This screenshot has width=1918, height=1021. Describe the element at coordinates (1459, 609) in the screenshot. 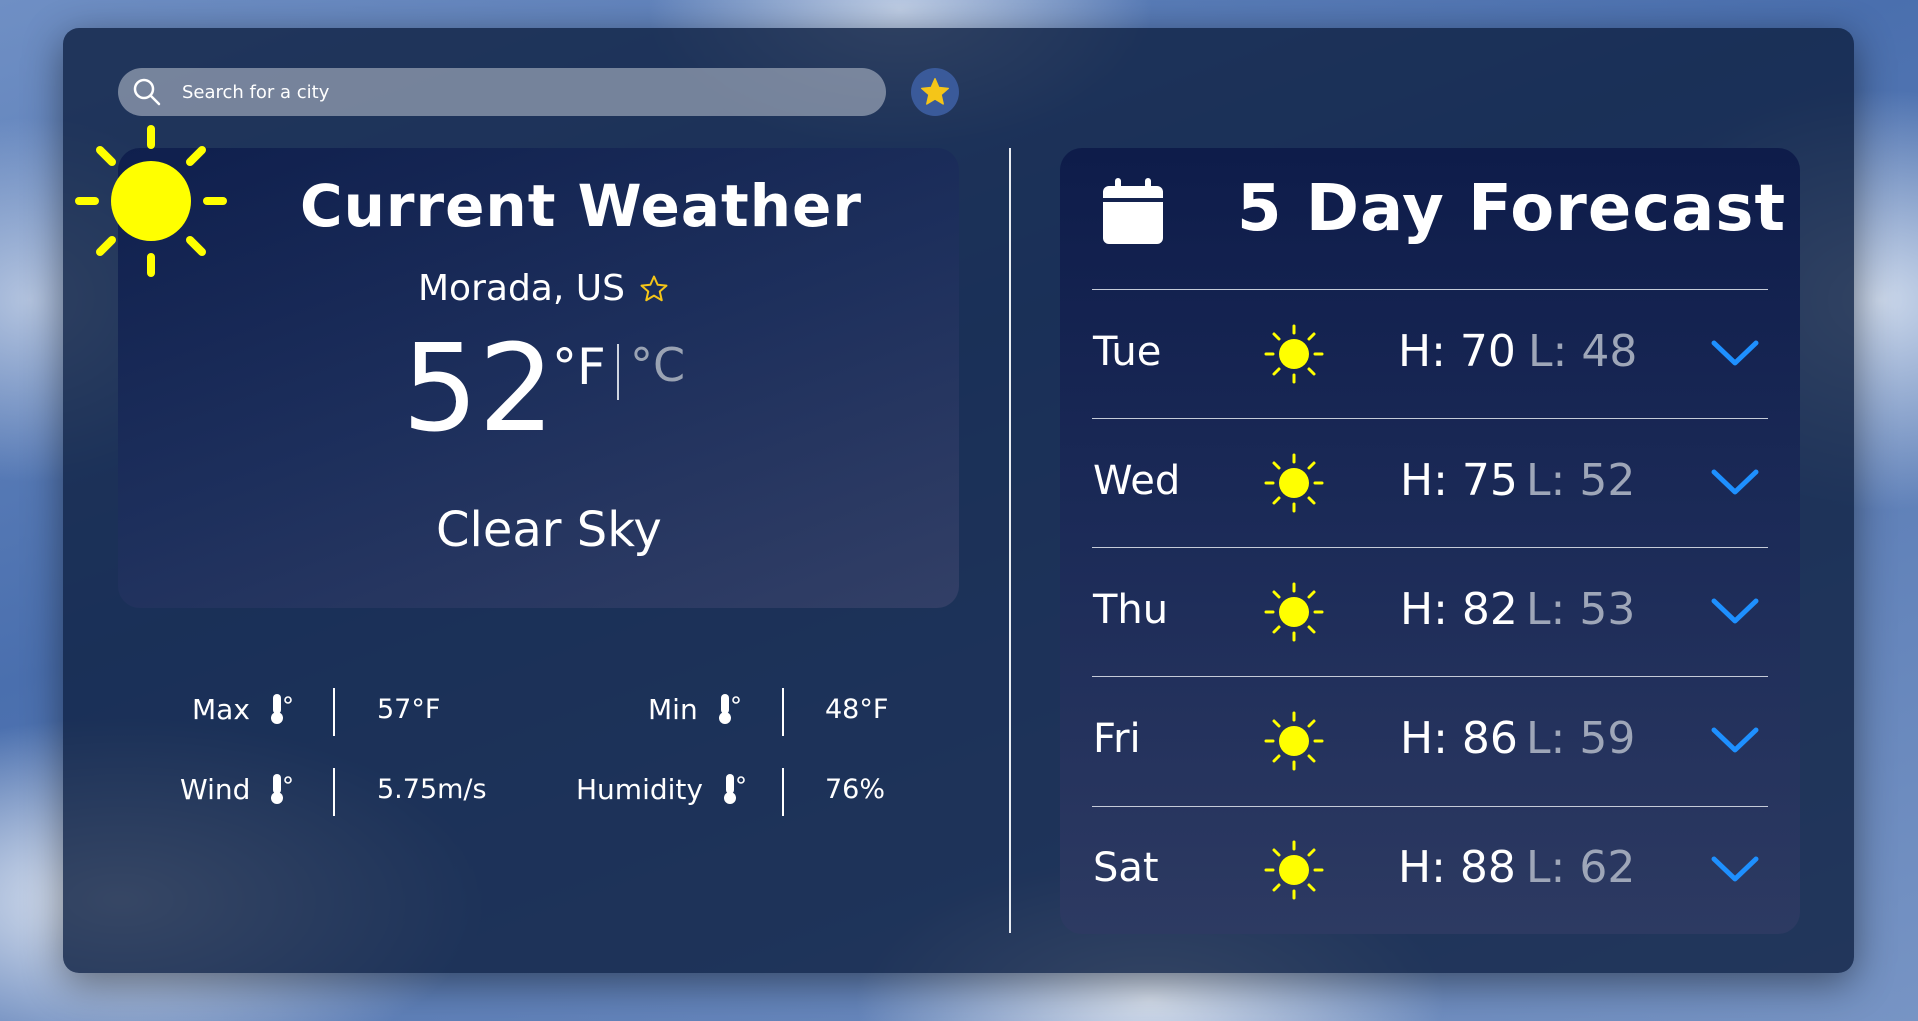

I see `forecast-high: H: 82` at that location.